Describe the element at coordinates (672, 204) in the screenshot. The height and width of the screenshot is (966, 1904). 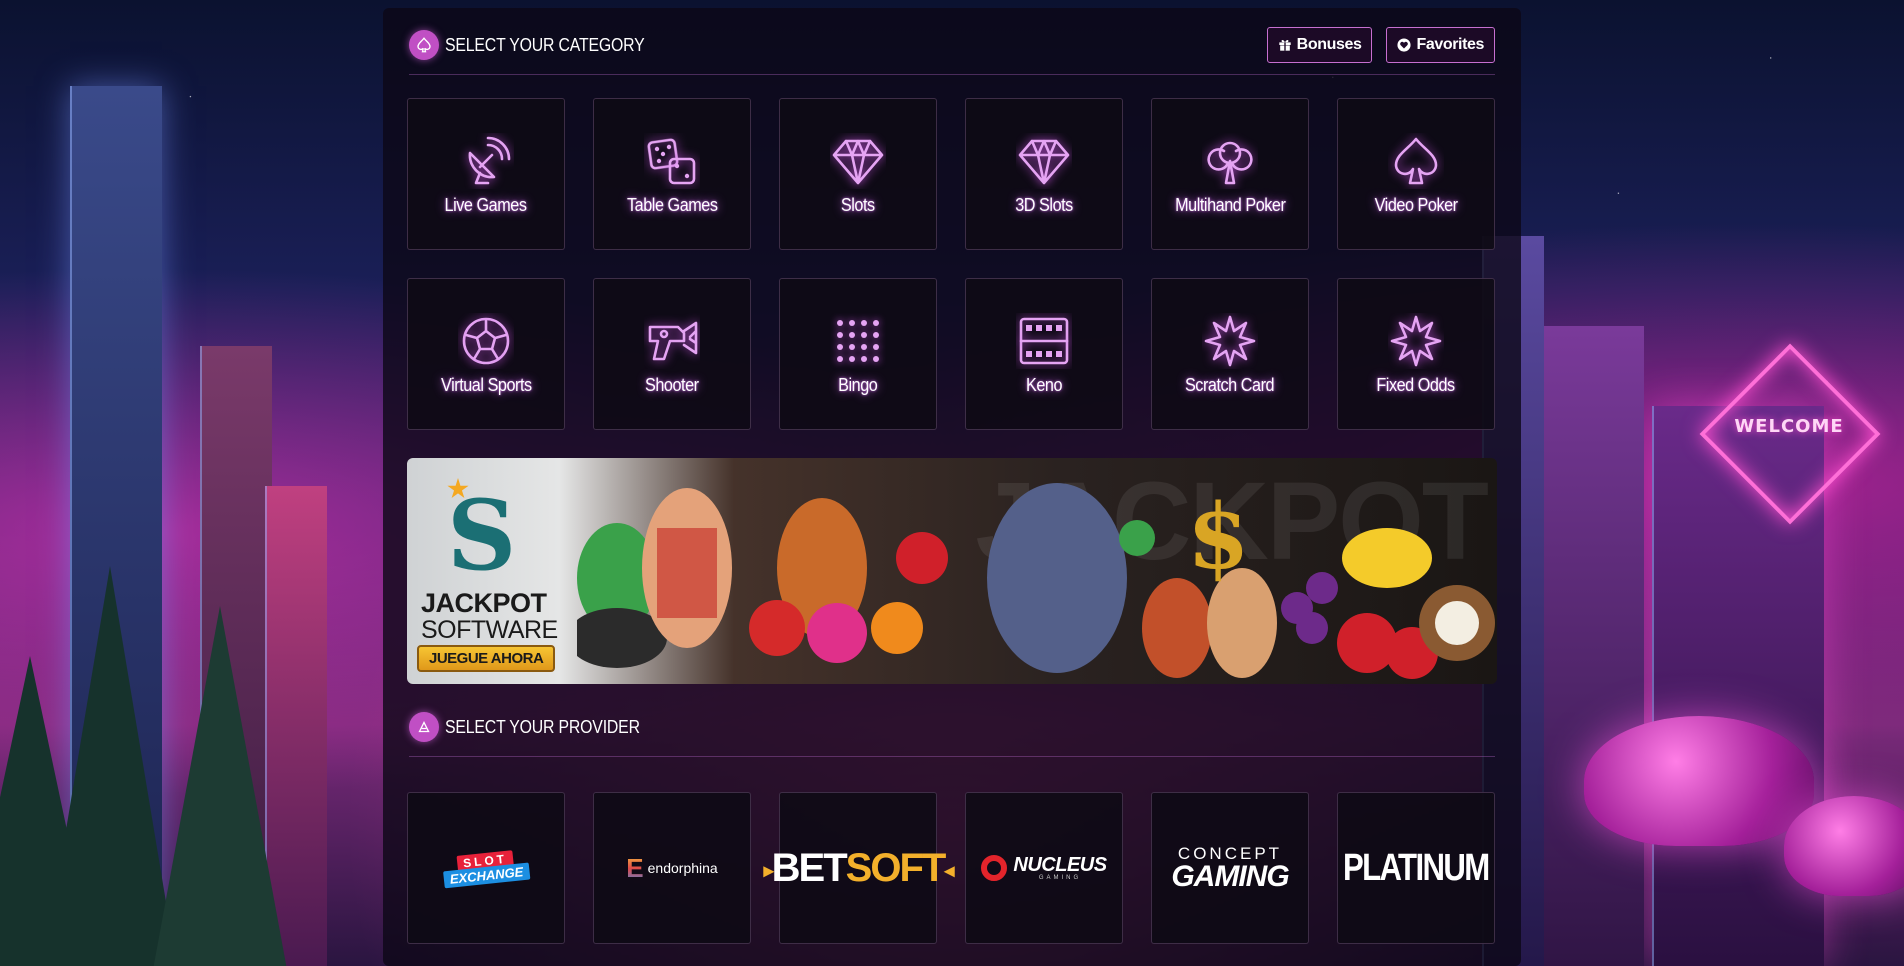
I see `category-label: Table Games` at that location.